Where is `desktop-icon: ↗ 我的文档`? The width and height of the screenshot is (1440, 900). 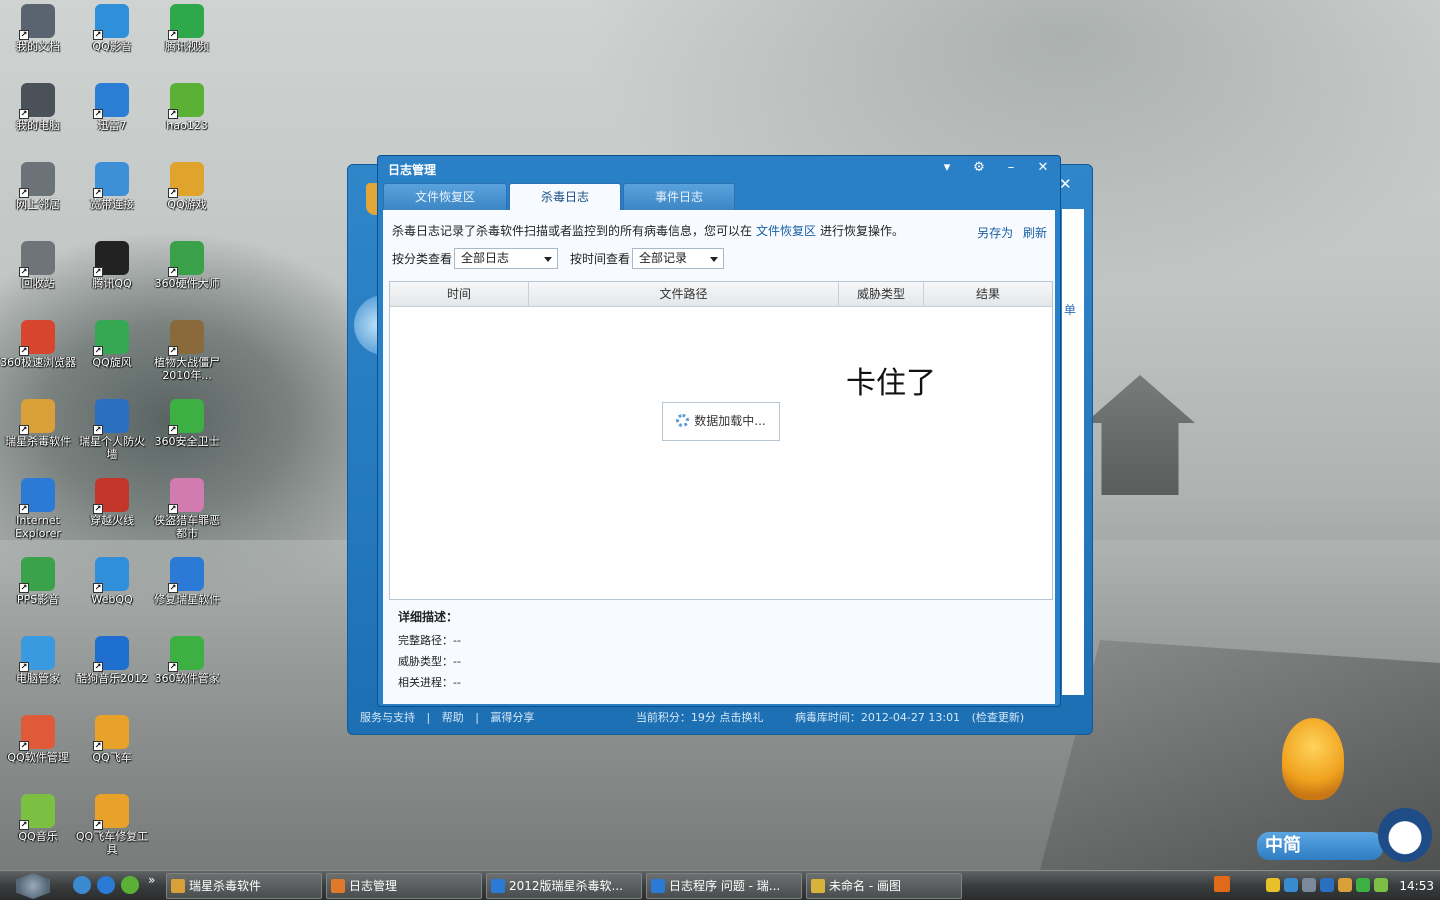
desktop-icon: ↗ 我的文档 is located at coordinates (38, 27).